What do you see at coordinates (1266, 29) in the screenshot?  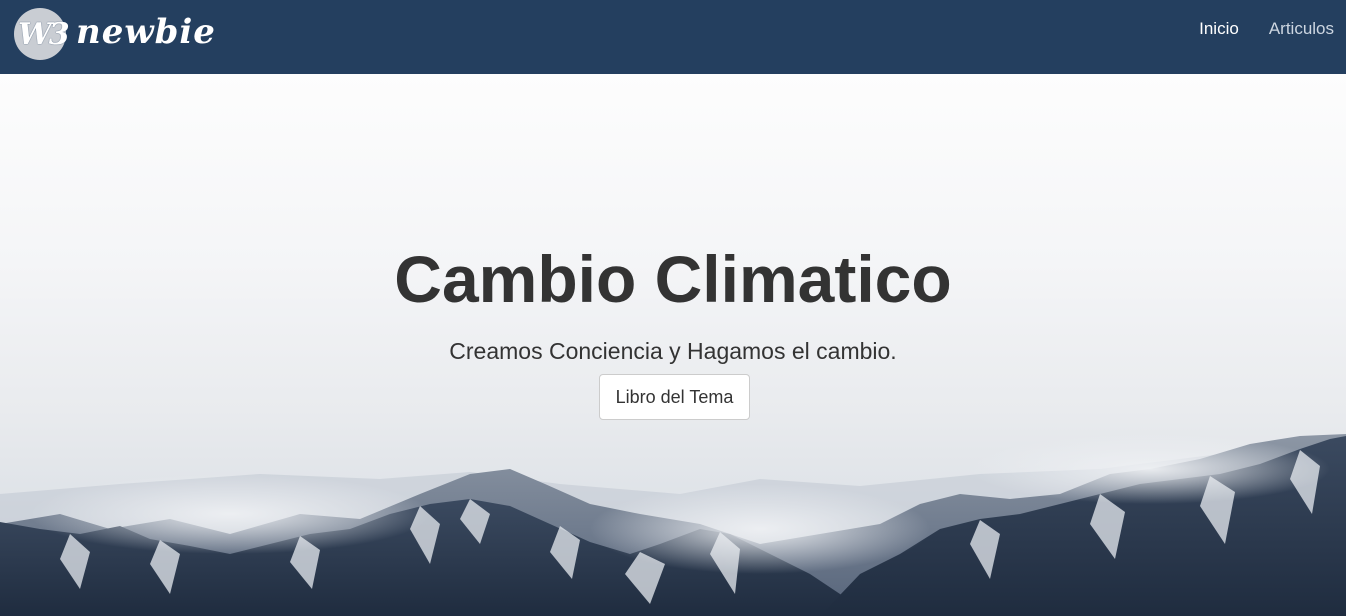 I see `nav-links: Inicio Articulos` at bounding box center [1266, 29].